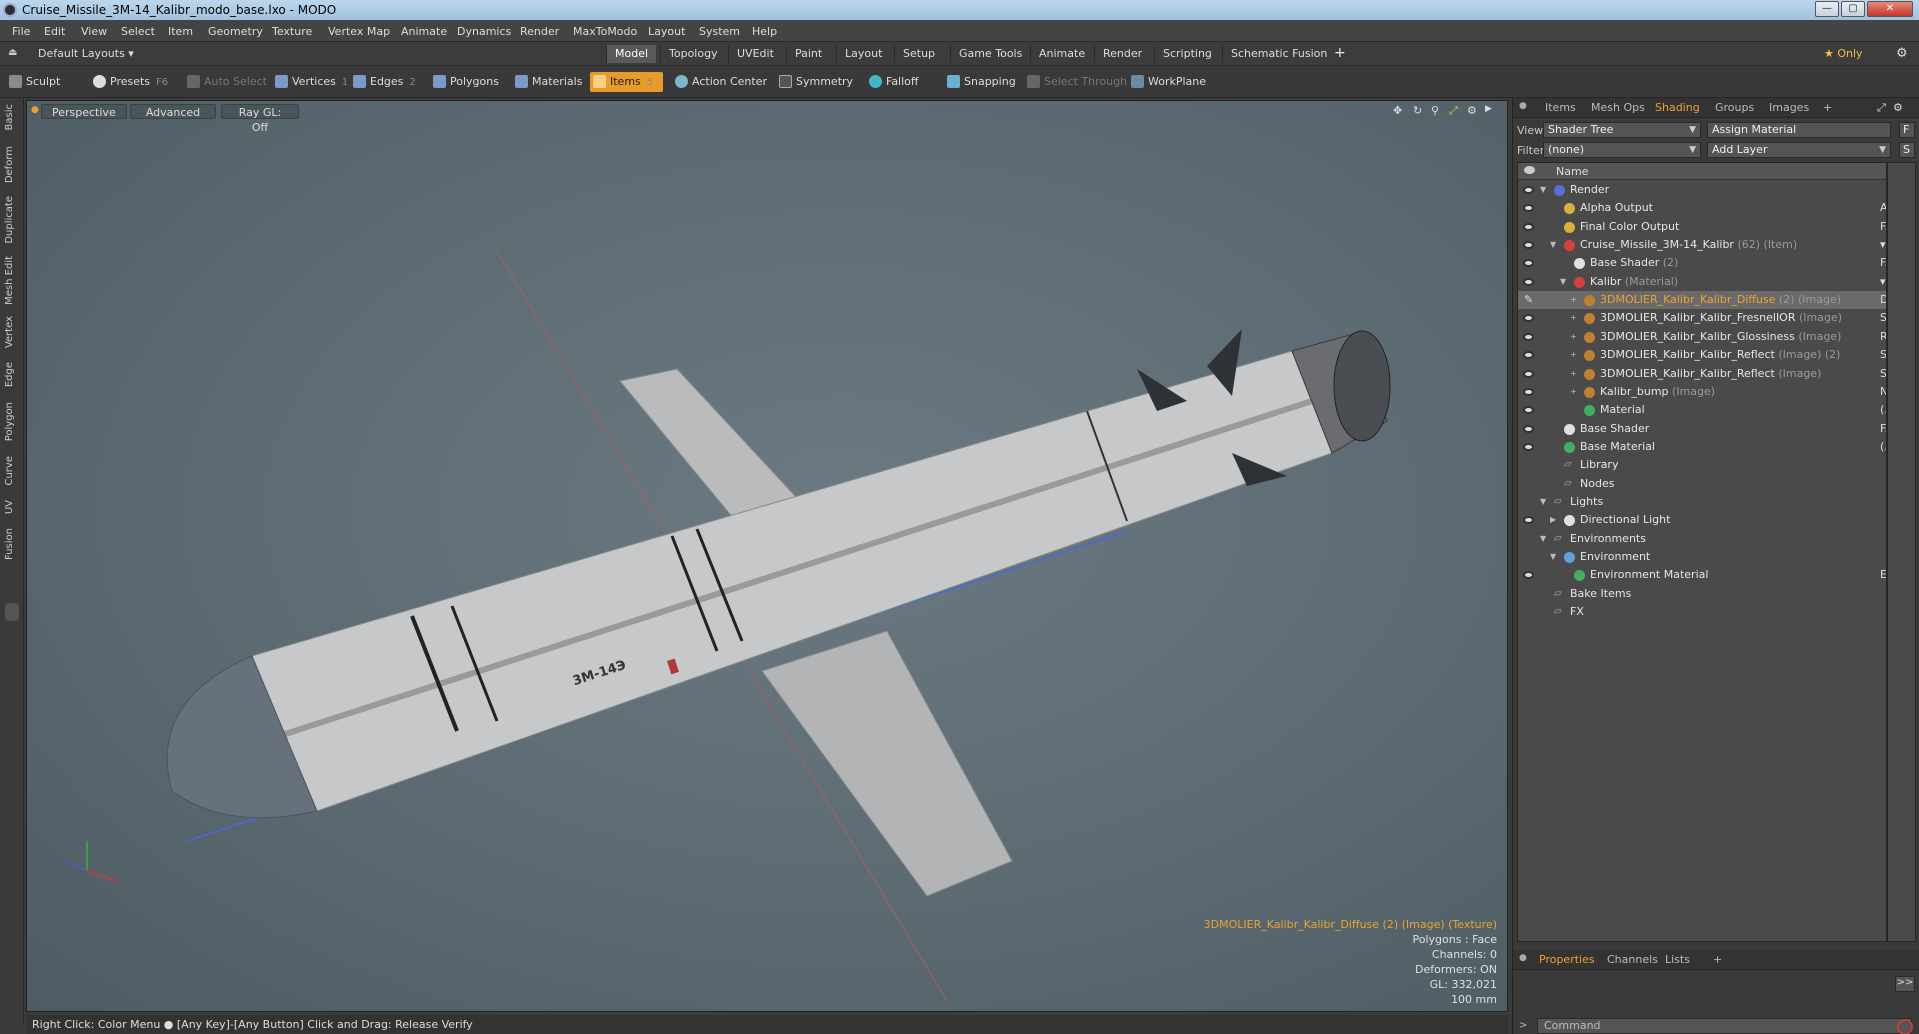  Describe the element at coordinates (1702, 502) in the screenshot. I see `tree-row: ▼ ▱ Lights` at that location.